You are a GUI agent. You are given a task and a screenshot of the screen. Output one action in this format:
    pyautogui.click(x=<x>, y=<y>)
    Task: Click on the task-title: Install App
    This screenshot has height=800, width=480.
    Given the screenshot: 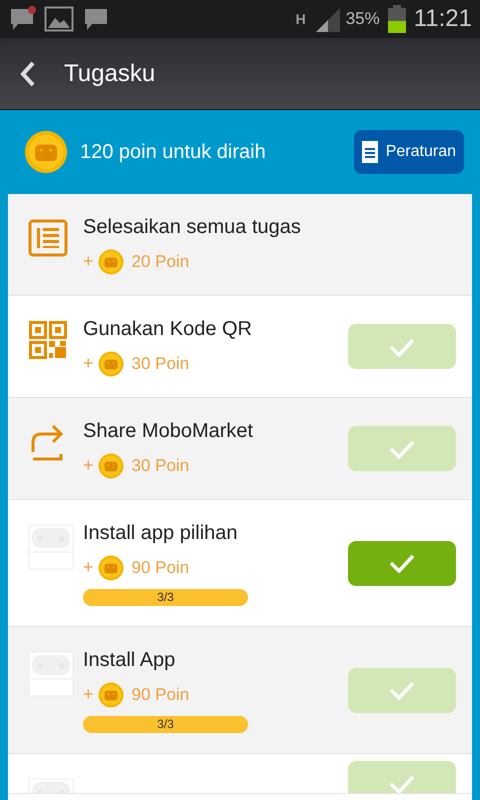 What is the action you would take?
    pyautogui.click(x=129, y=660)
    